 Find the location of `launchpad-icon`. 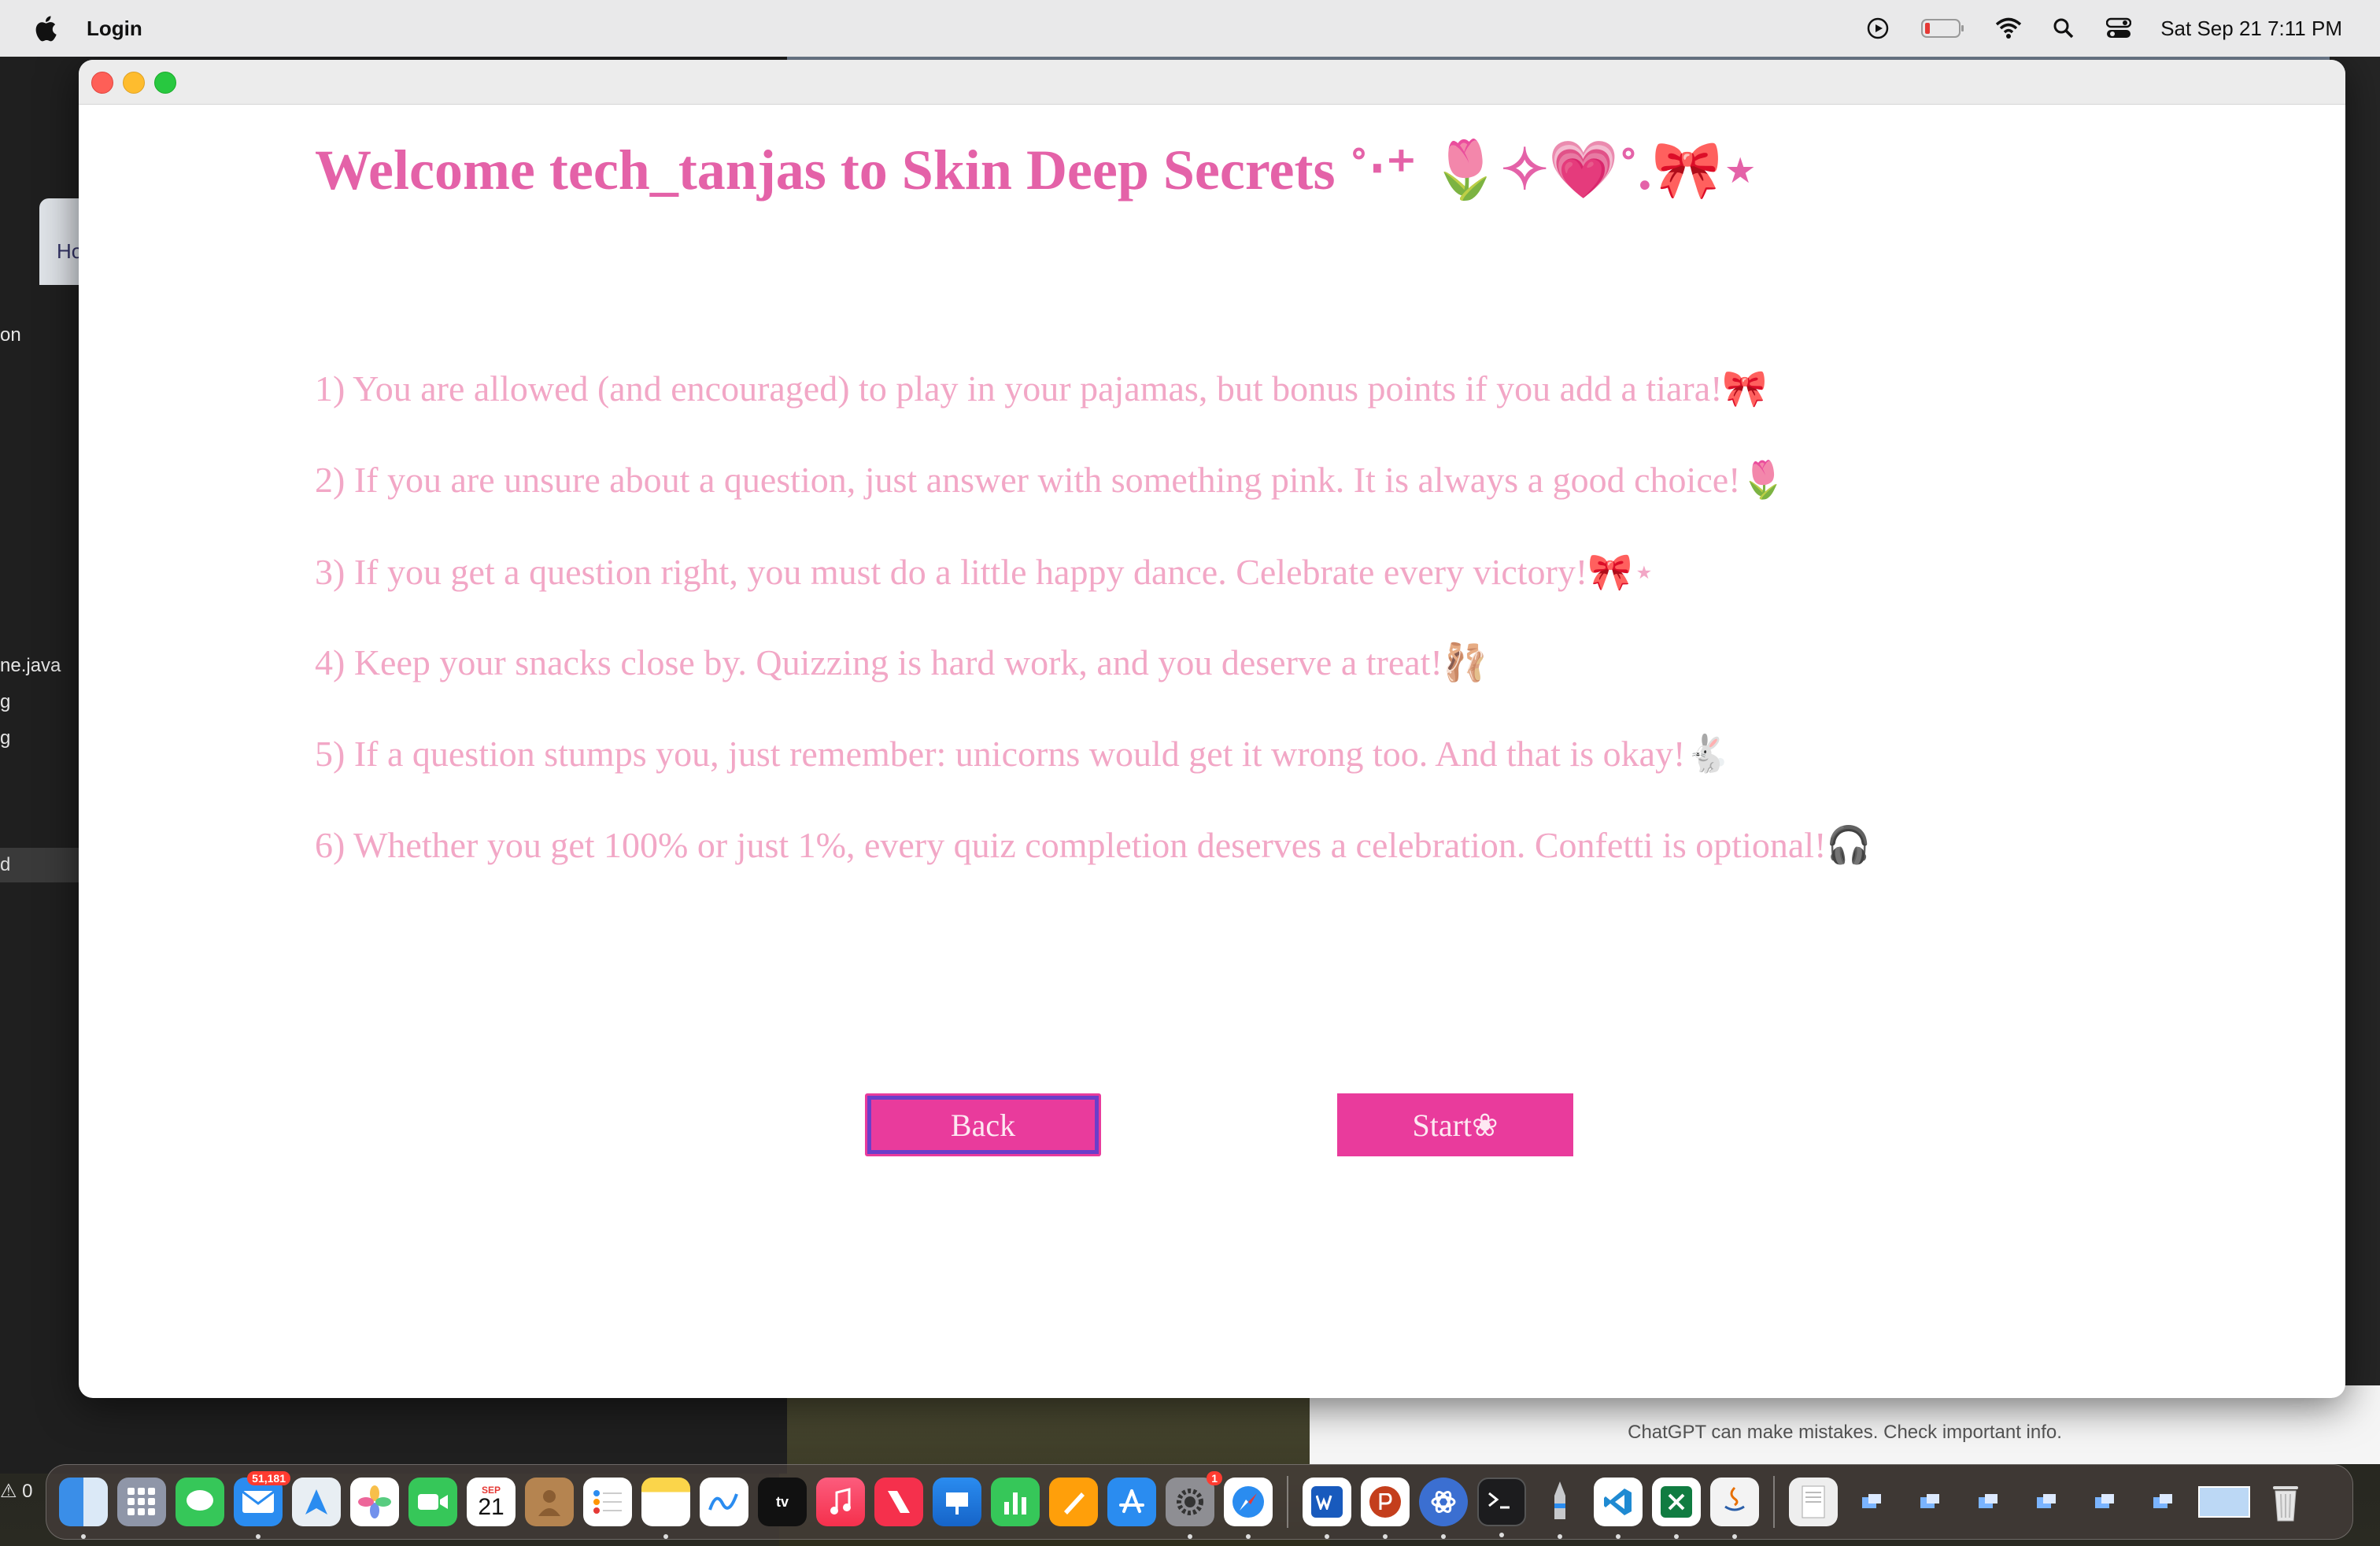

launchpad-icon is located at coordinates (141, 1502).